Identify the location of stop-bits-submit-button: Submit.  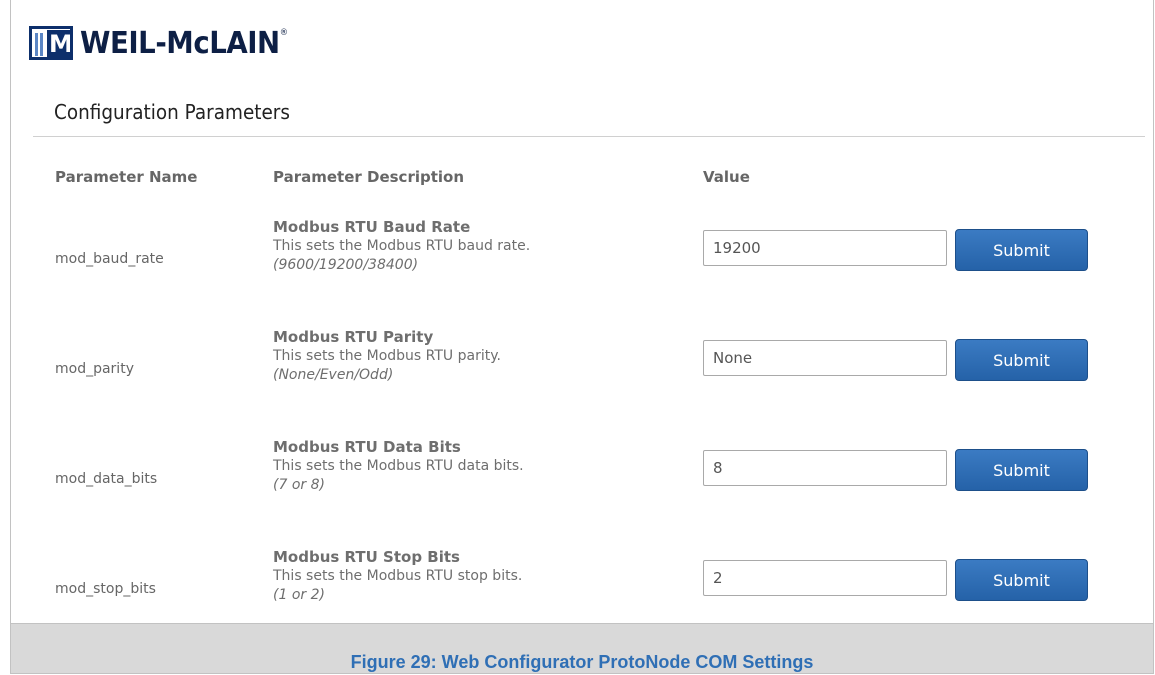
(1021, 580).